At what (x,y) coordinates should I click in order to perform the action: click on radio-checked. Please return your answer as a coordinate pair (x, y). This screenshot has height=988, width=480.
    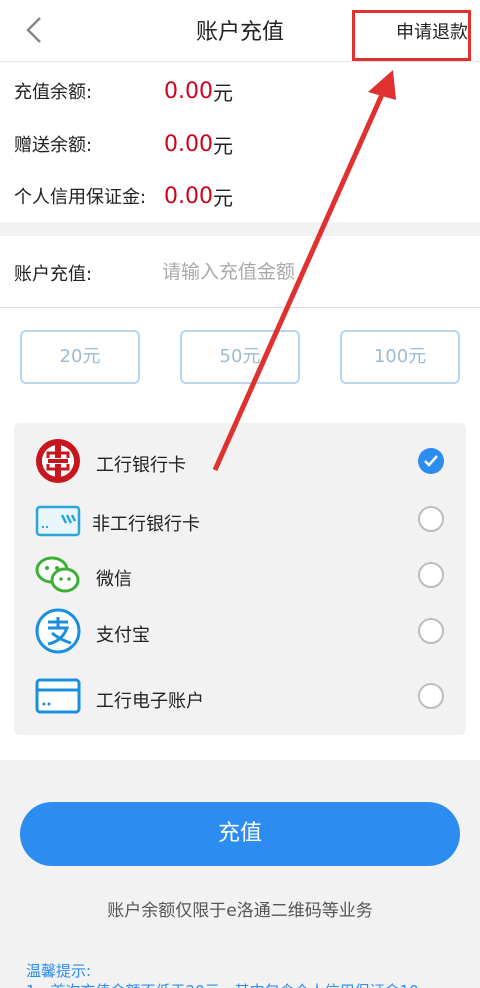
    Looking at the image, I should click on (431, 461).